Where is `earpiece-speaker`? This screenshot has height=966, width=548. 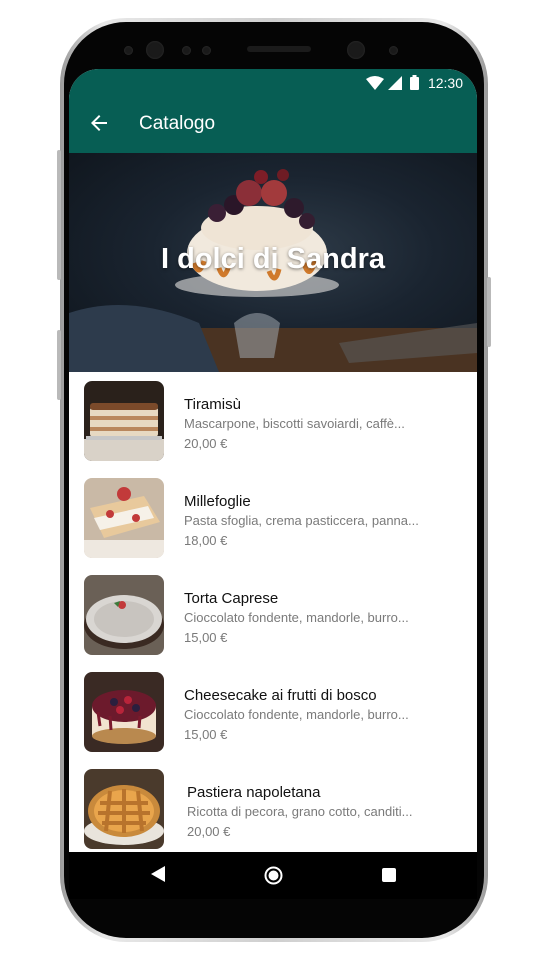
earpiece-speaker is located at coordinates (279, 49).